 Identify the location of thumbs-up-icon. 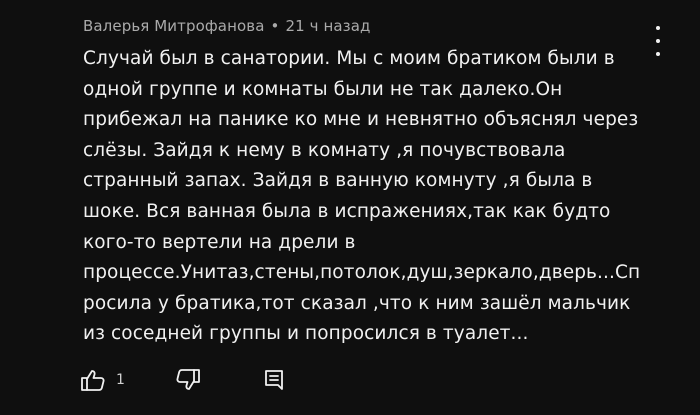
(93, 380).